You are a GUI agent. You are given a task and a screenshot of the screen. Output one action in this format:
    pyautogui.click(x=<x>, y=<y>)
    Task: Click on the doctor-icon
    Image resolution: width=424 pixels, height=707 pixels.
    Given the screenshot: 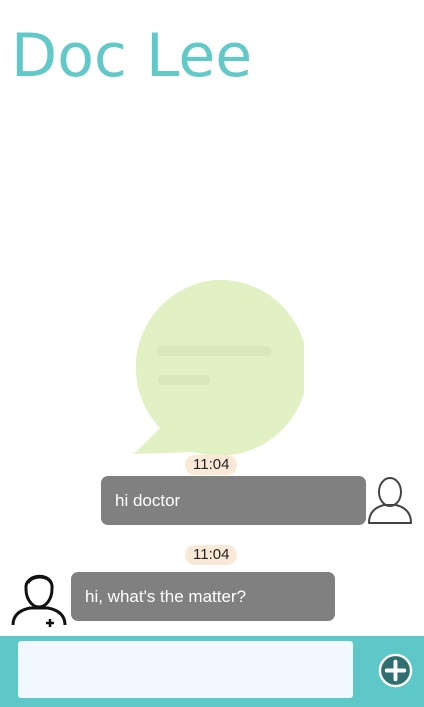 What is the action you would take?
    pyautogui.click(x=39, y=597)
    